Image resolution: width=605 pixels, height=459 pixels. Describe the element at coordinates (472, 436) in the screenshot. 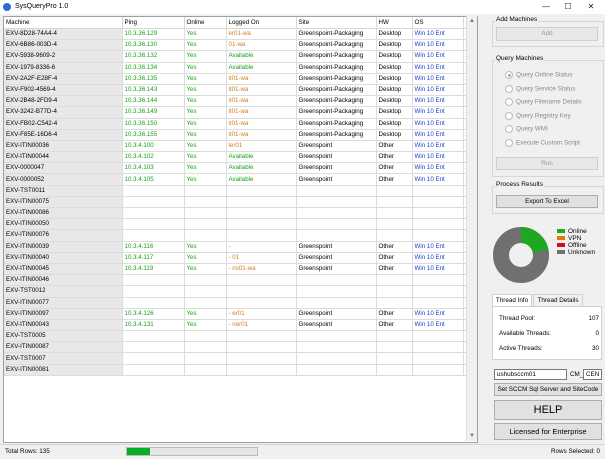

I see `scroll-down-icon: ▼` at that location.